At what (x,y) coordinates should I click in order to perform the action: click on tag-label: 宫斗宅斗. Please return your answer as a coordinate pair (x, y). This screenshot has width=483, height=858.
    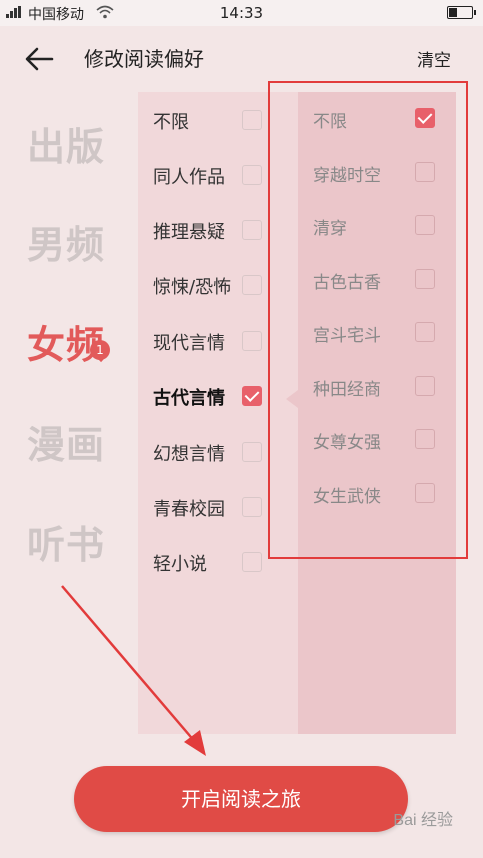
    Looking at the image, I should click on (347, 336).